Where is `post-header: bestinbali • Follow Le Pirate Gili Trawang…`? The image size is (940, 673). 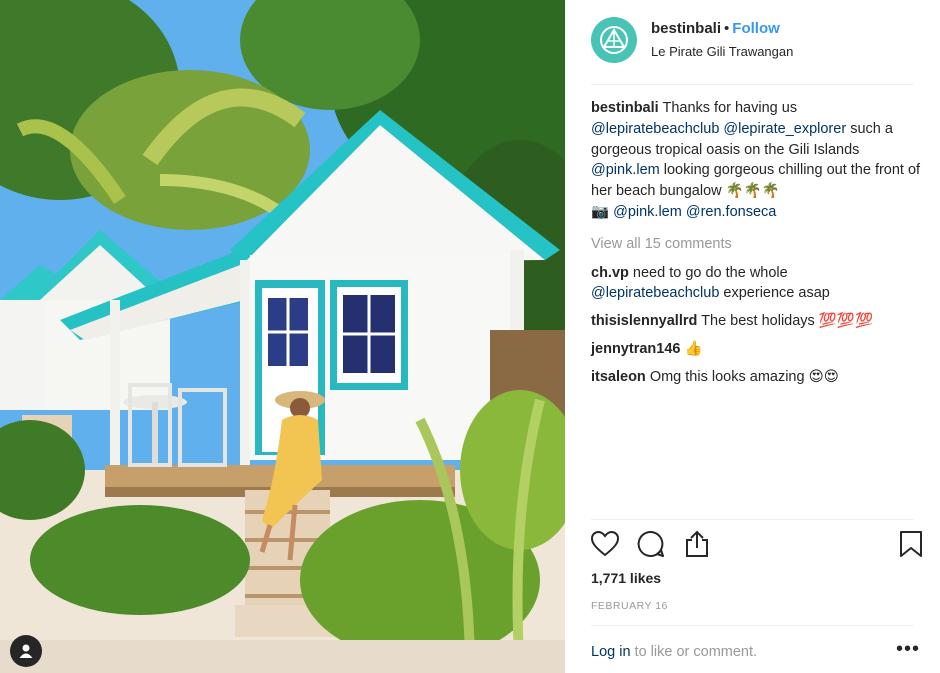 post-header: bestinbali • Follow Le Pirate Gili Trawang… is located at coordinates (752, 42).